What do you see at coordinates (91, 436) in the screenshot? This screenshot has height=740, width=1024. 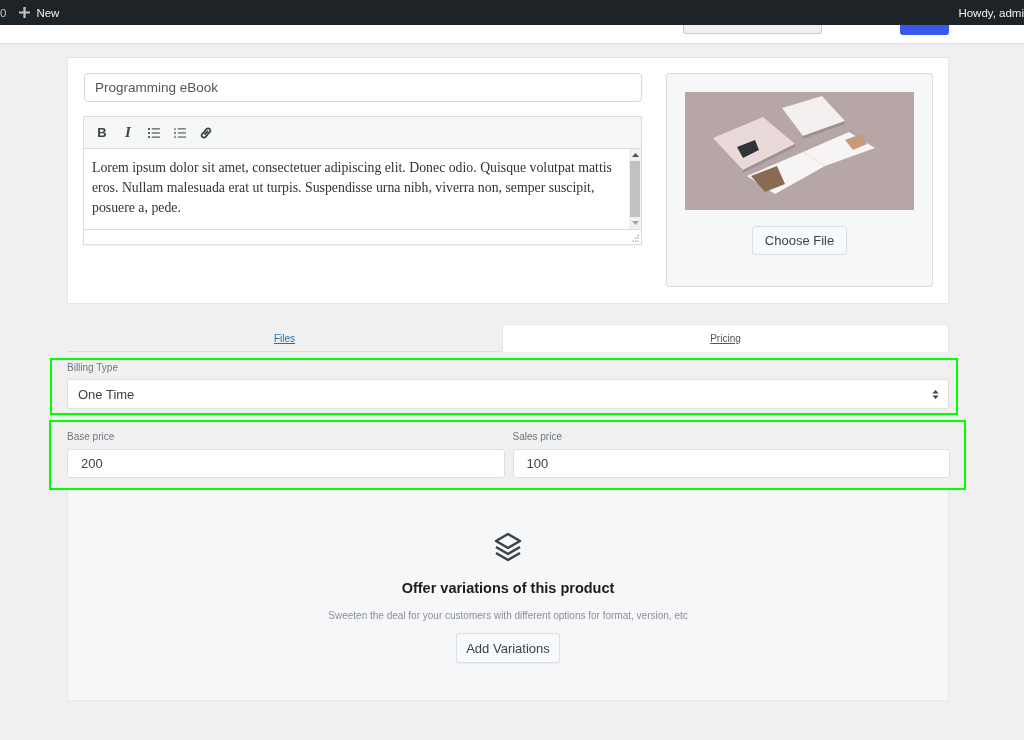 I see `field-label: Base price` at bounding box center [91, 436].